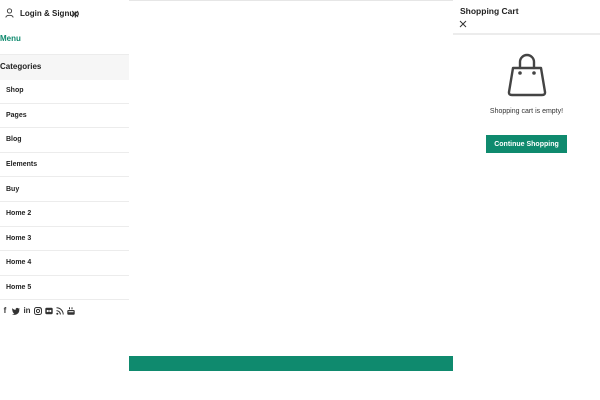 This screenshot has width=600, height=400. What do you see at coordinates (16, 310) in the screenshot?
I see `twitter-icon` at bounding box center [16, 310].